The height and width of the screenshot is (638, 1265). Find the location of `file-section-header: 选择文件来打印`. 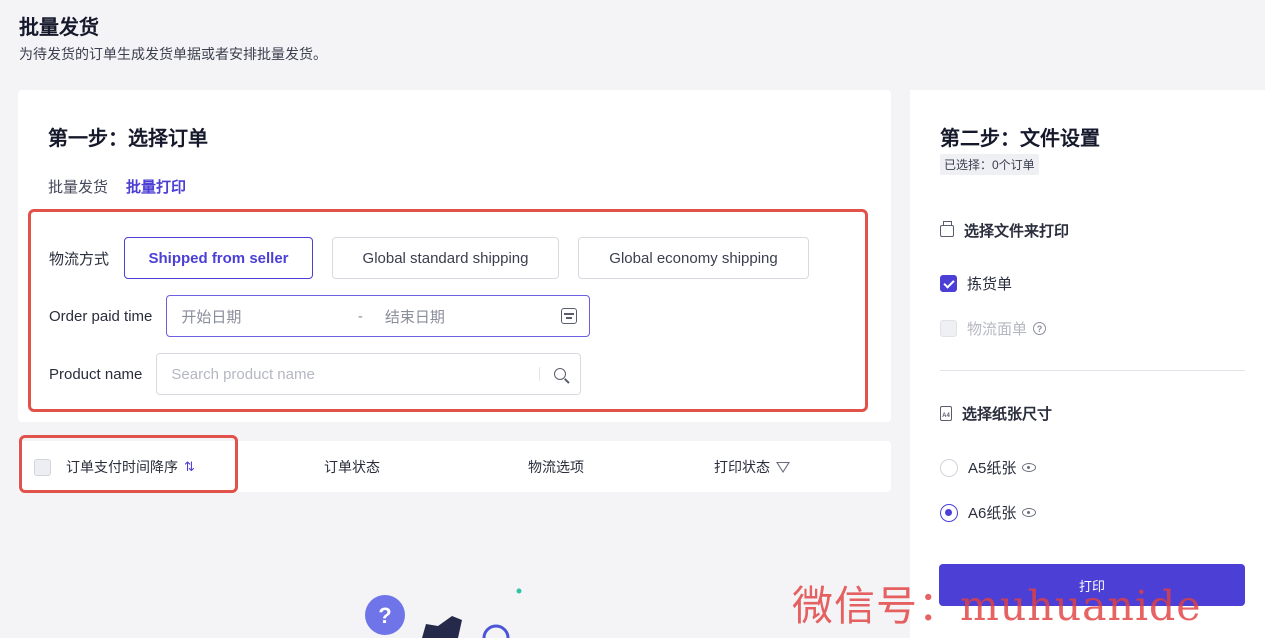

file-section-header: 选择文件来打印 is located at coordinates (1004, 230).